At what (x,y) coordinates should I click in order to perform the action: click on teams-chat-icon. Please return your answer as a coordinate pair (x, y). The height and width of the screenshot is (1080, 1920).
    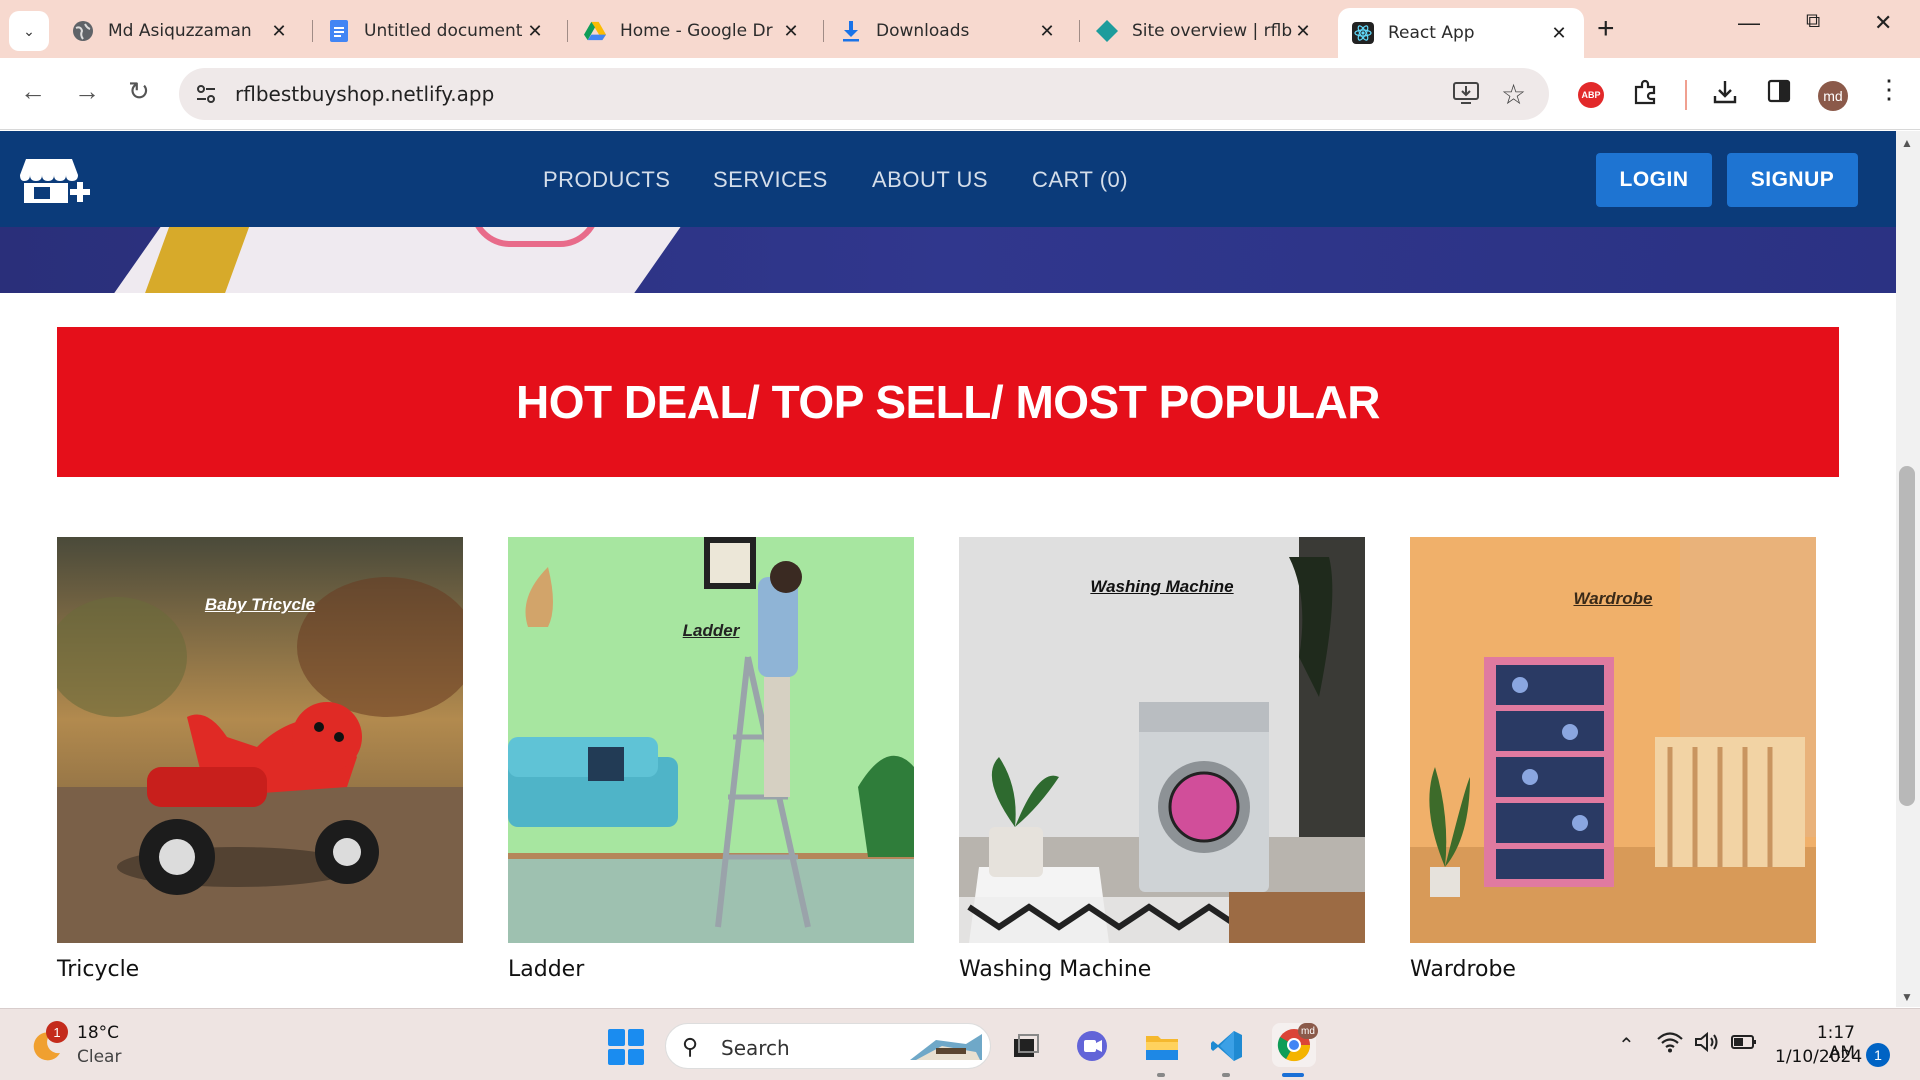
    Looking at the image, I should click on (1092, 1046).